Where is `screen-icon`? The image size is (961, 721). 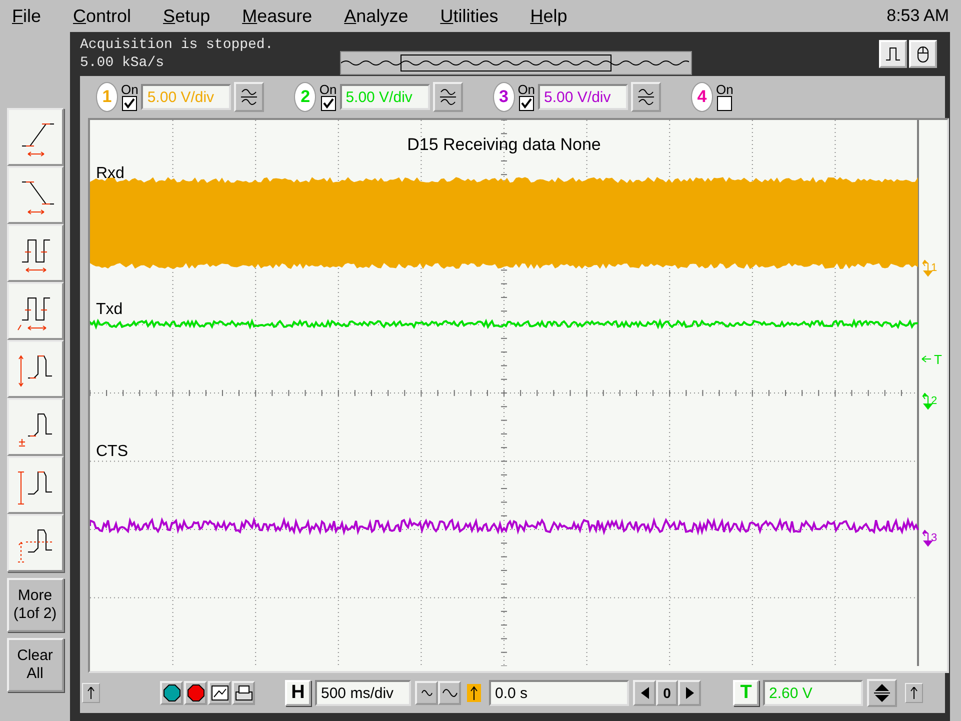
screen-icon is located at coordinates (219, 693).